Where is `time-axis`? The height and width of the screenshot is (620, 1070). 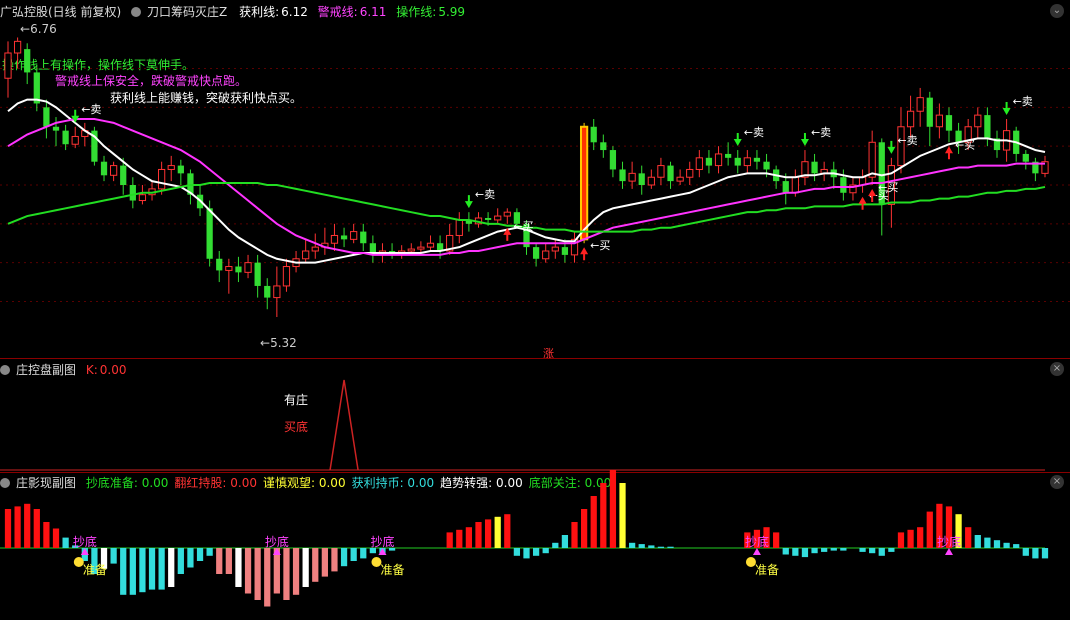
time-axis is located at coordinates (535, 616).